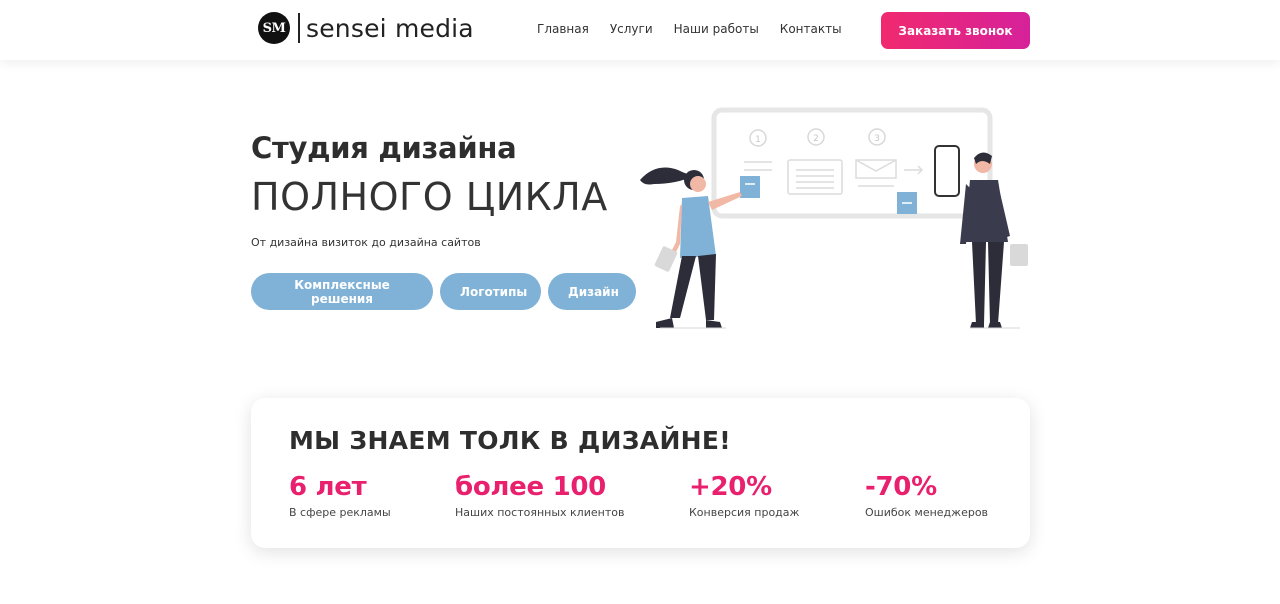  What do you see at coordinates (901, 487) in the screenshot?
I see `stat-value: -70%` at bounding box center [901, 487].